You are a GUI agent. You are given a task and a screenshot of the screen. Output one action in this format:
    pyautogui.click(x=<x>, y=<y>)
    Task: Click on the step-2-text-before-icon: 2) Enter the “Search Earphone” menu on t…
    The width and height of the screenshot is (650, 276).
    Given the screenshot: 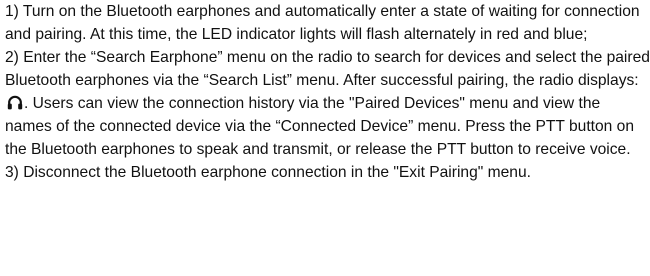 What is the action you would take?
    pyautogui.click(x=327, y=69)
    